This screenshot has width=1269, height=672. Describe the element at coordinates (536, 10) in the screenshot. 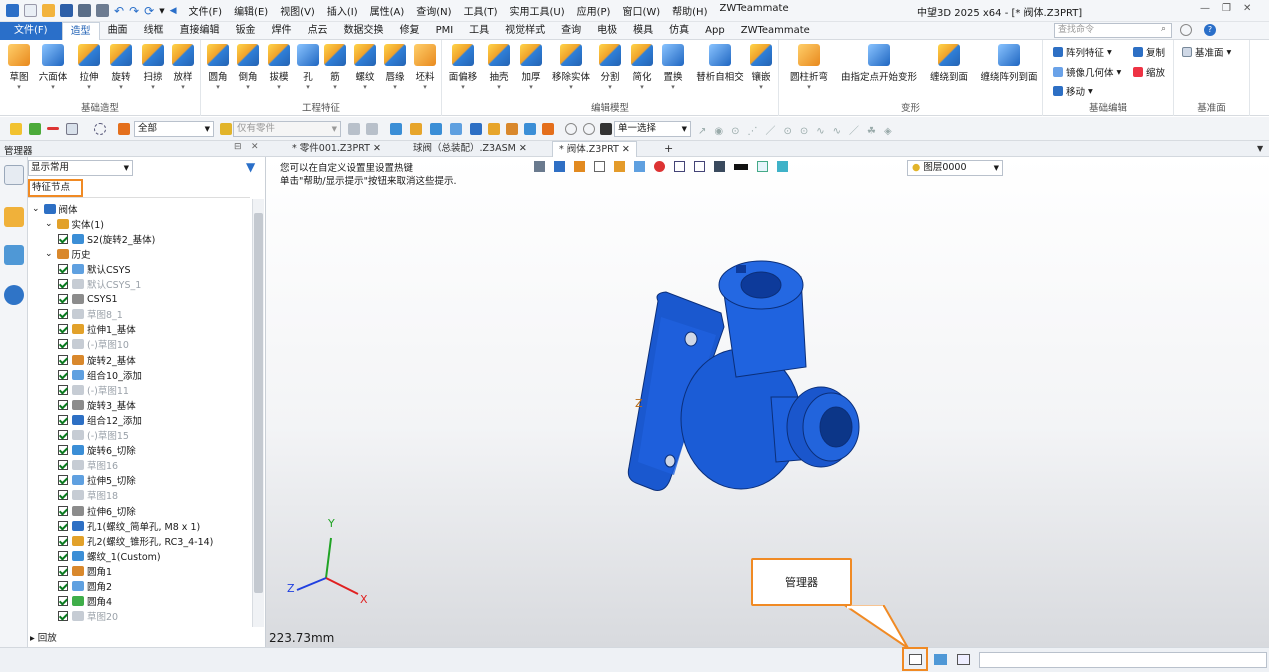

I see `menu-utilities: 实用工具(U)` at that location.